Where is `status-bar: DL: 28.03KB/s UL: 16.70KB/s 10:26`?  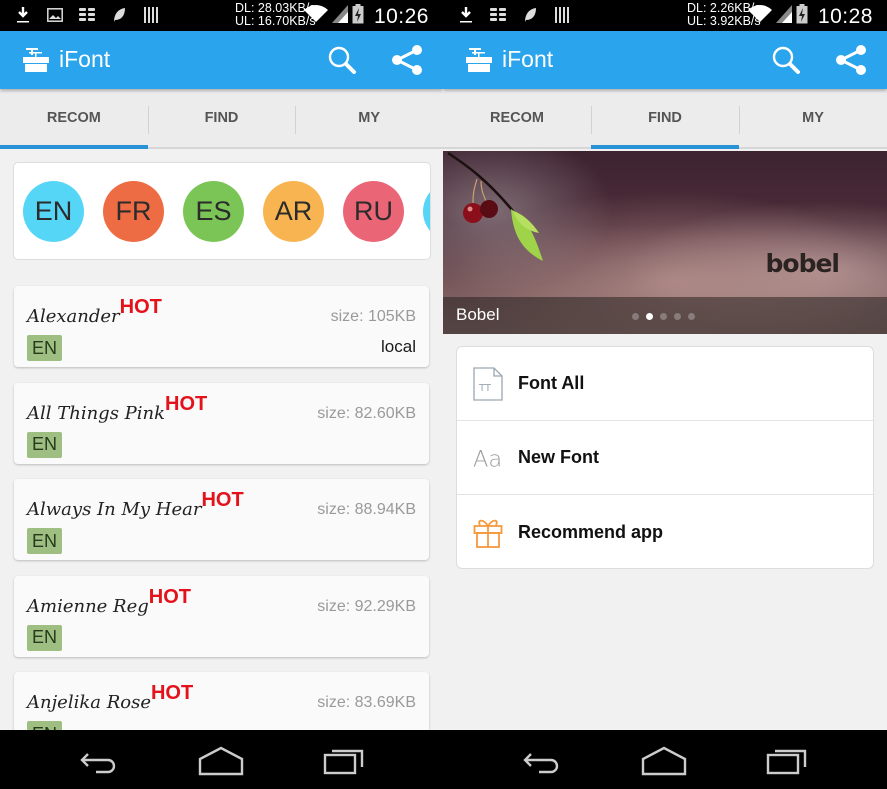
status-bar: DL: 28.03KB/s UL: 16.70KB/s 10:26 is located at coordinates (221, 15).